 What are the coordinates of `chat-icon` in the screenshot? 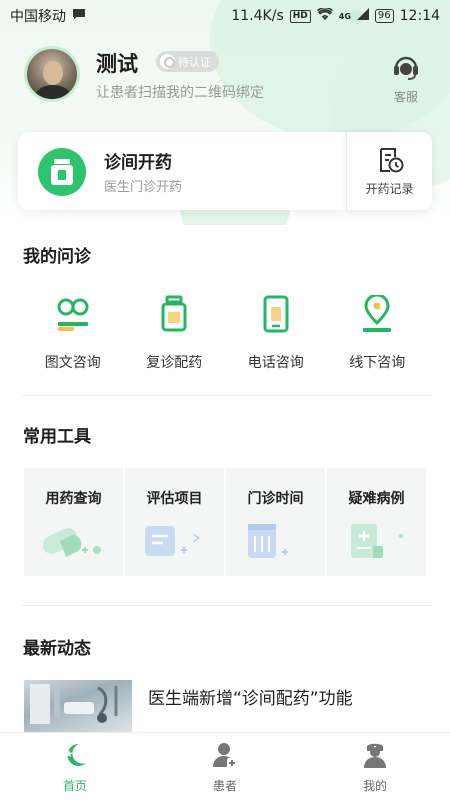 It's located at (73, 314).